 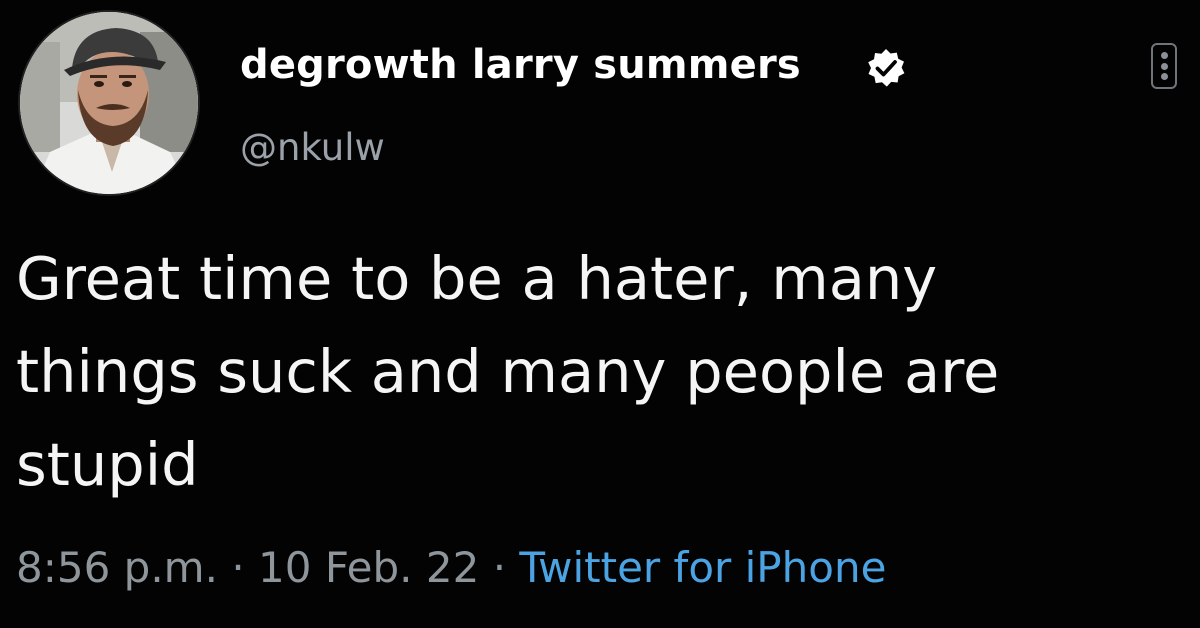 What do you see at coordinates (702, 567) in the screenshot?
I see `tweet-source-link: Twitter for iPhone` at bounding box center [702, 567].